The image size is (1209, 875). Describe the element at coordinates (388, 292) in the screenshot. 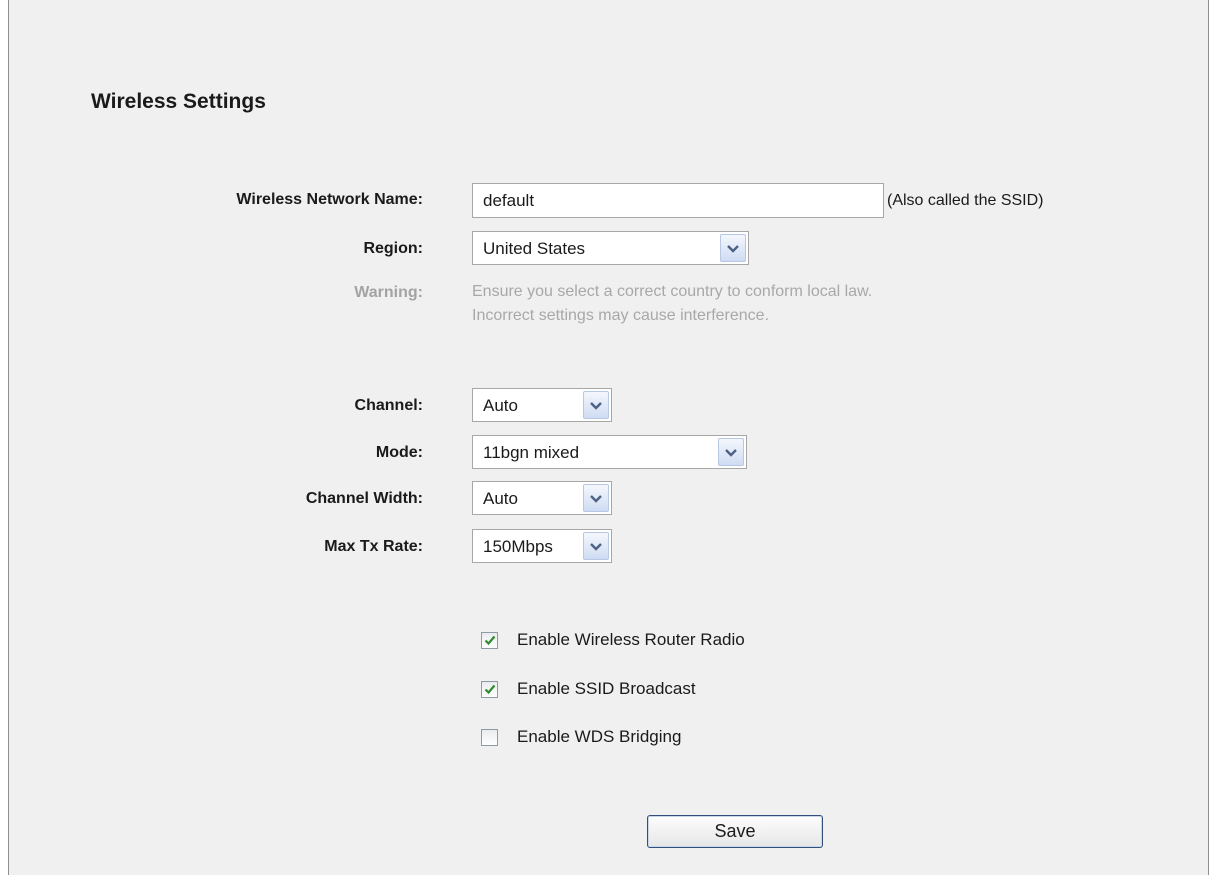

I see `warning-label: Warning:` at that location.